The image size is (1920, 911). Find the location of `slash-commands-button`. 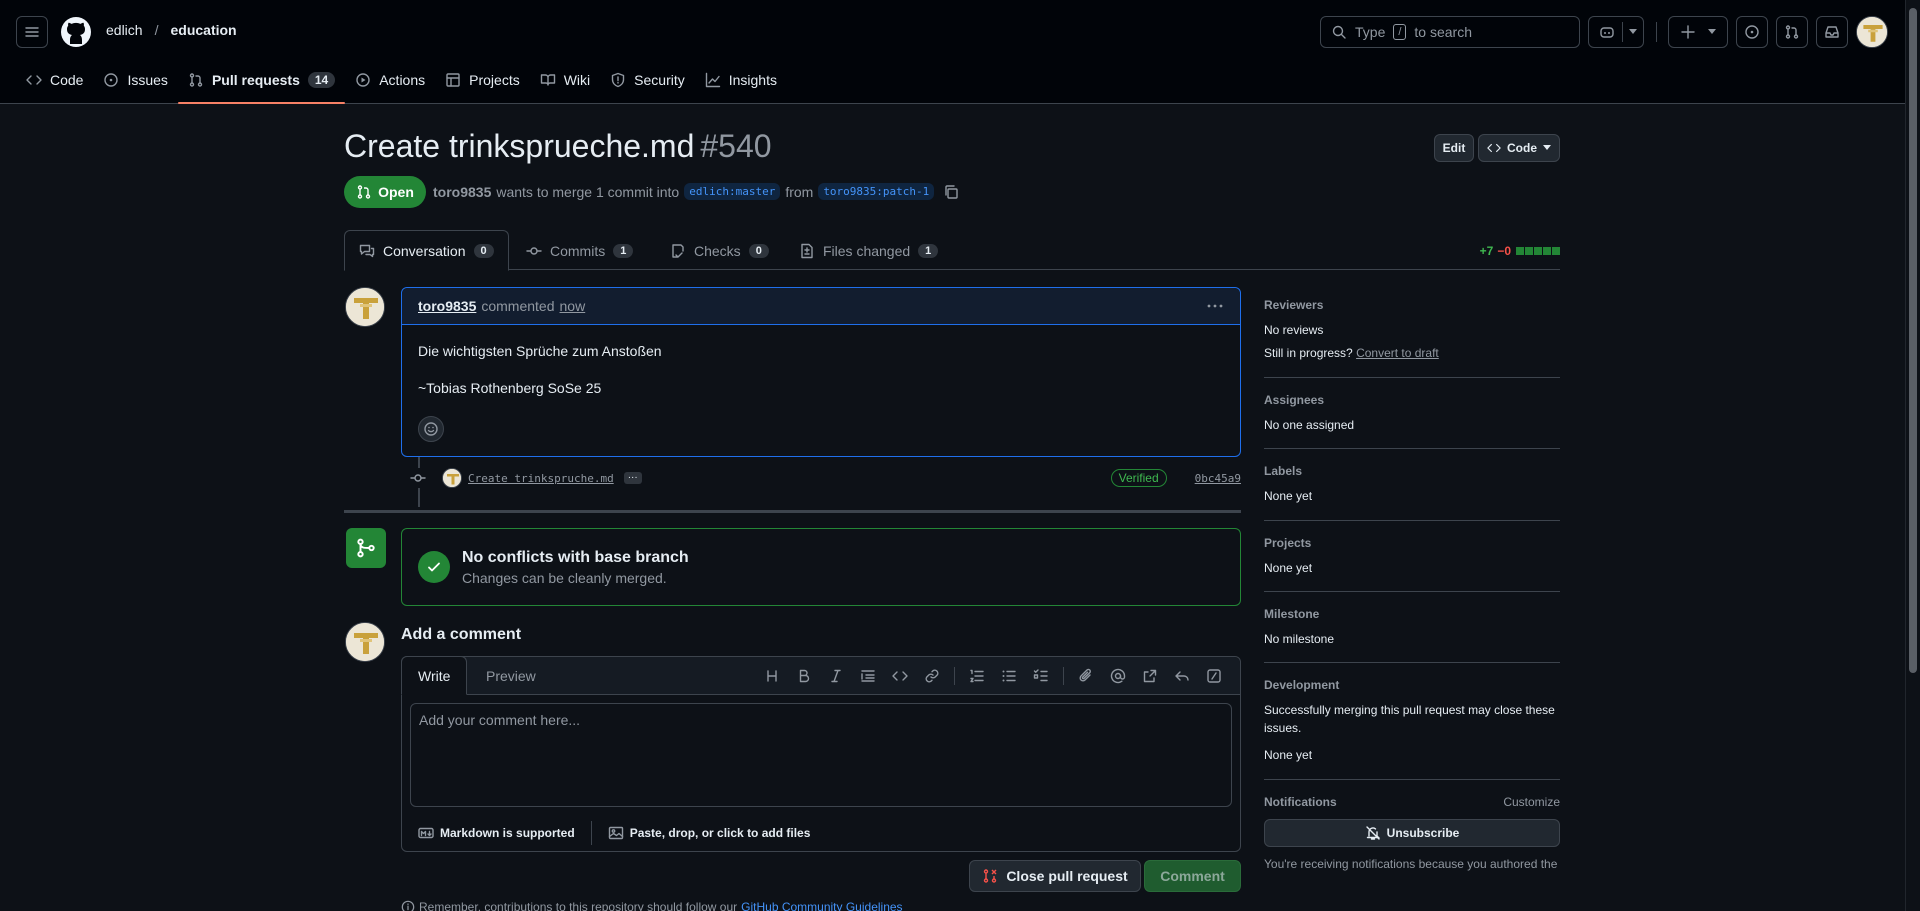

slash-commands-button is located at coordinates (1214, 676).